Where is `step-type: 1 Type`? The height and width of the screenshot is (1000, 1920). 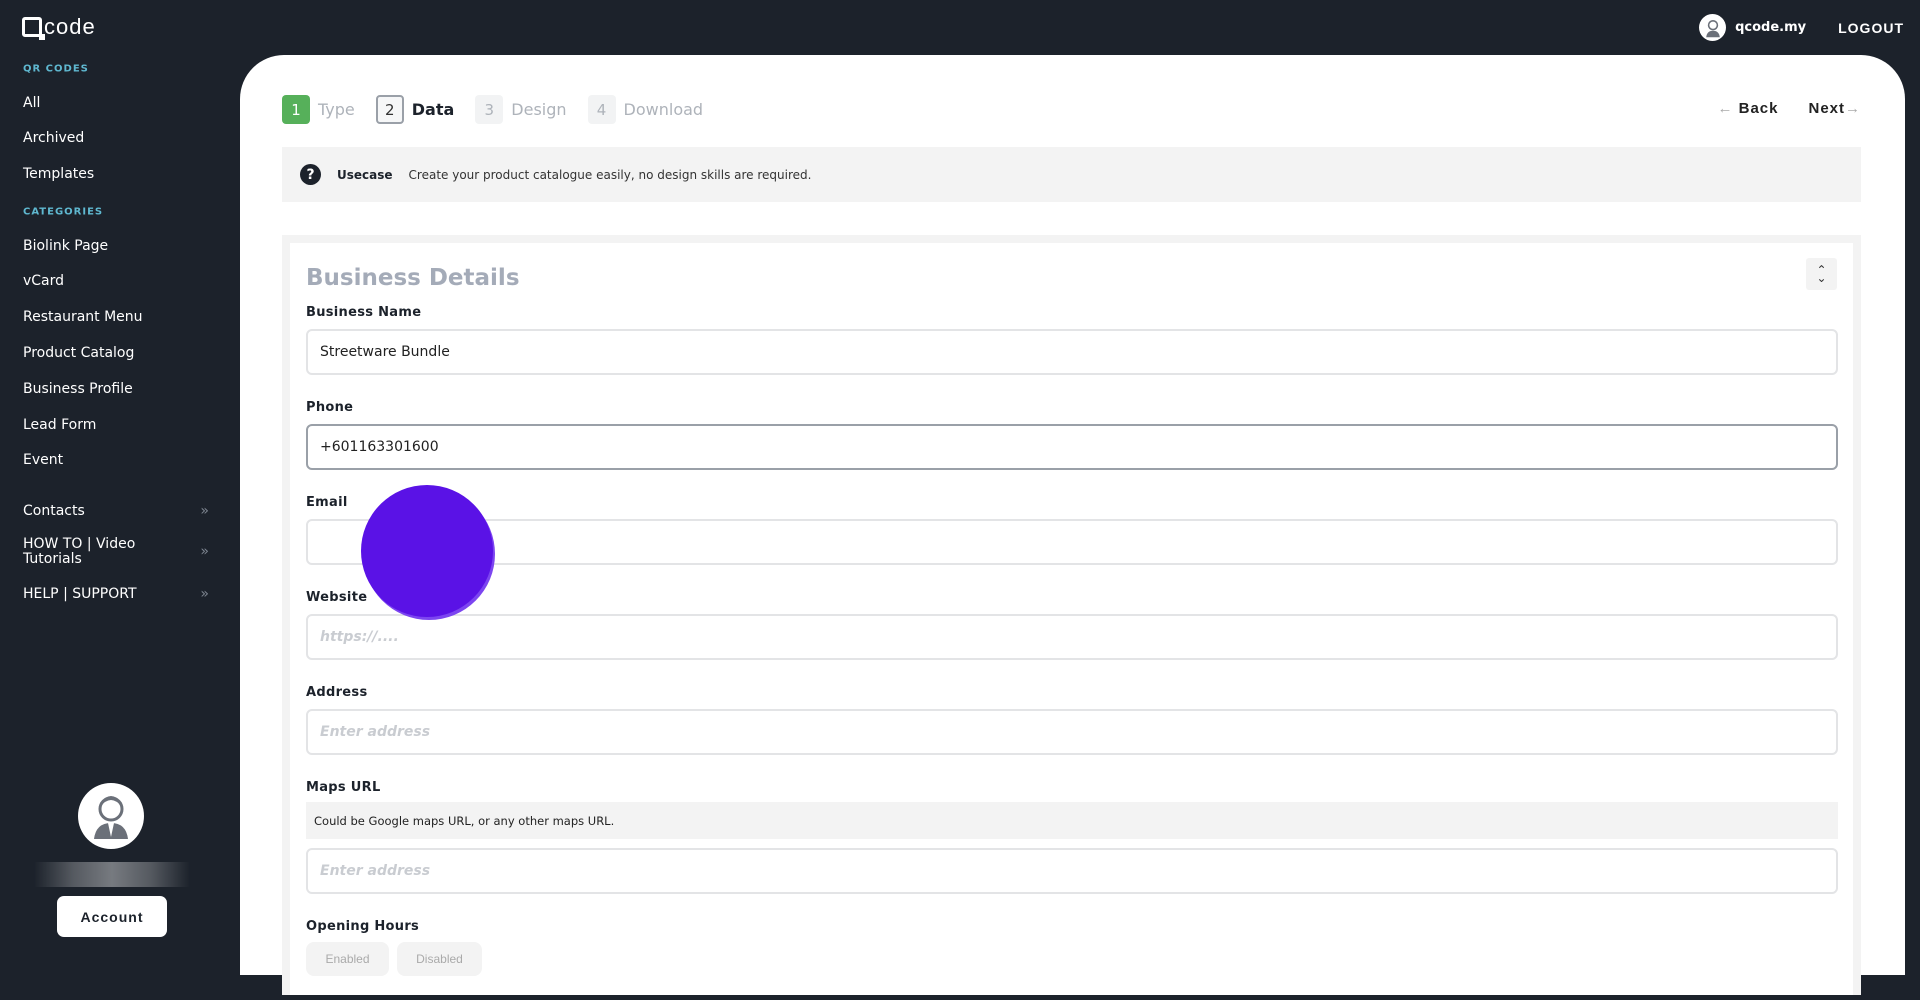
step-type: 1 Type is located at coordinates (318, 109).